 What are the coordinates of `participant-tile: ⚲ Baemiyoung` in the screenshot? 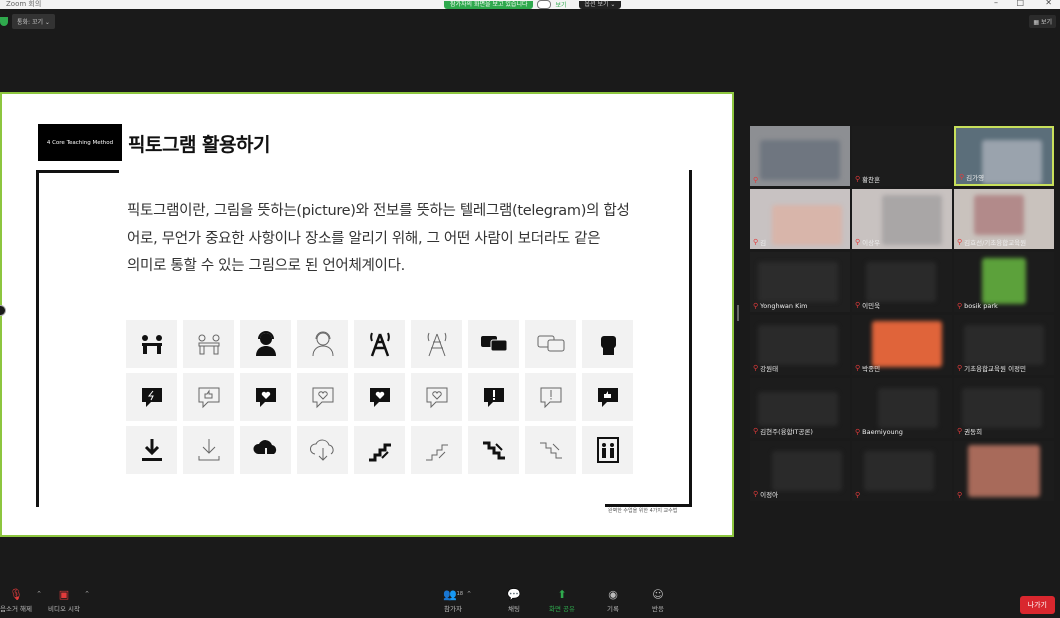 It's located at (902, 408).